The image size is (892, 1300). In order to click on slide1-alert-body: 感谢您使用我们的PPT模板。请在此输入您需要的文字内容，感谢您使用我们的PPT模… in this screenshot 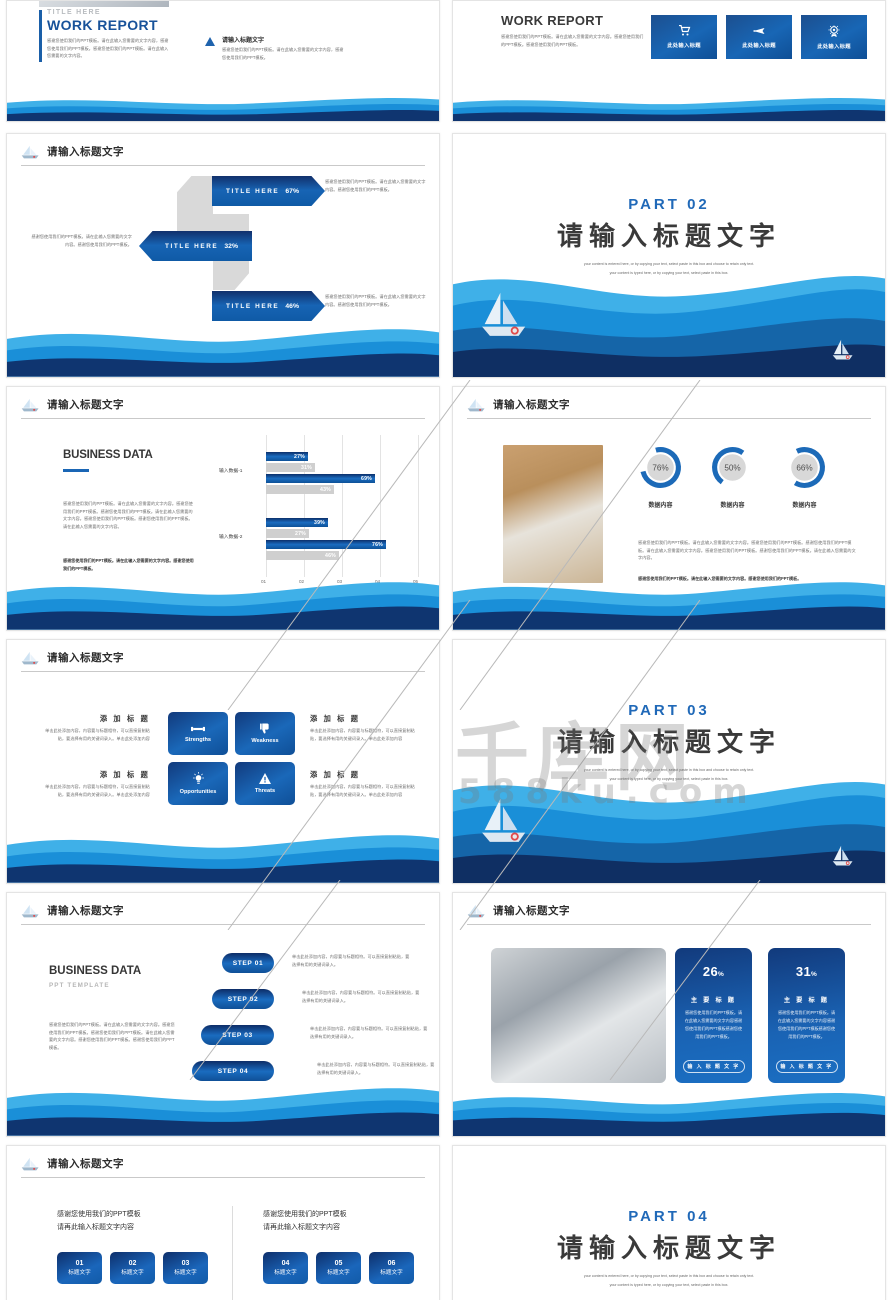, I will do `click(283, 53)`.